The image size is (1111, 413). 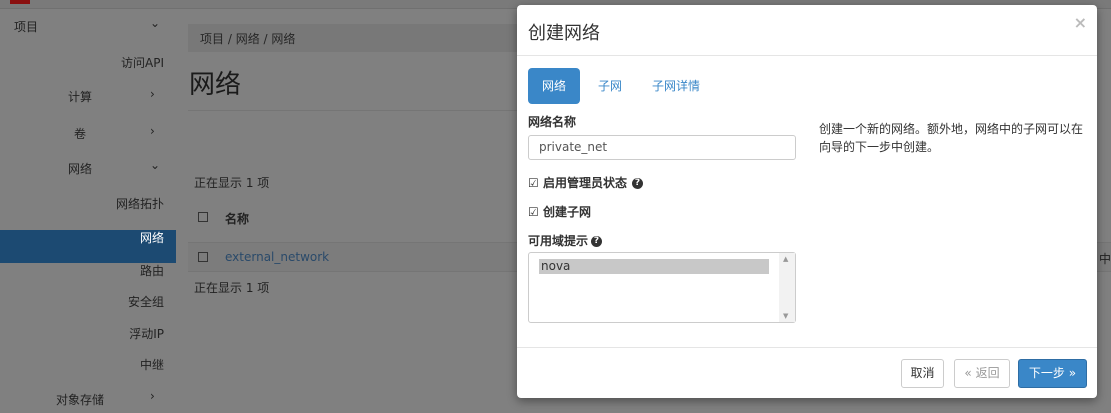 I want to click on row-checkbox, so click(x=203, y=257).